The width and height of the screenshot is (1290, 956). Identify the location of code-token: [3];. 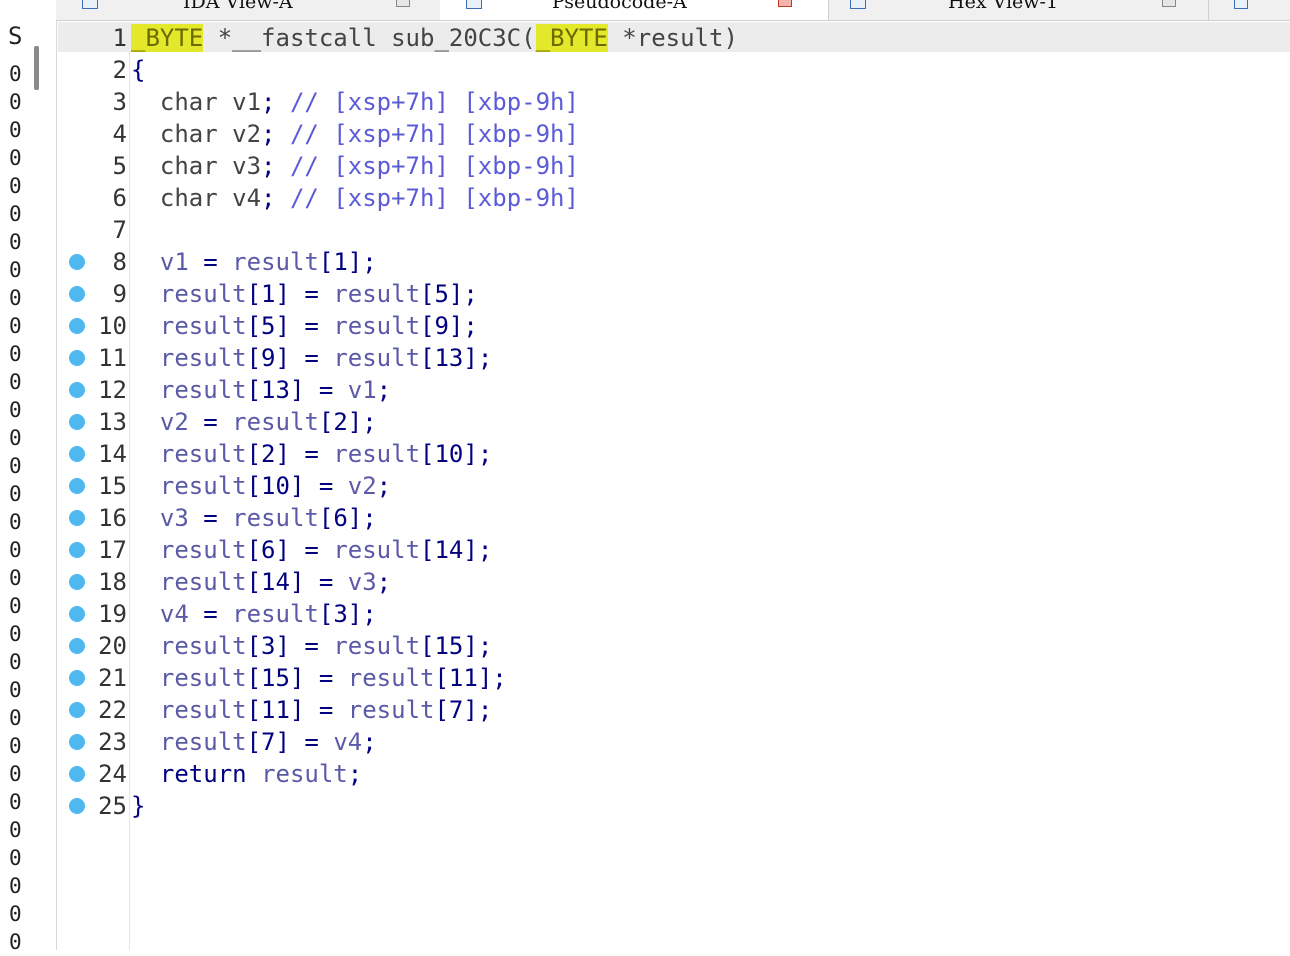
(347, 614).